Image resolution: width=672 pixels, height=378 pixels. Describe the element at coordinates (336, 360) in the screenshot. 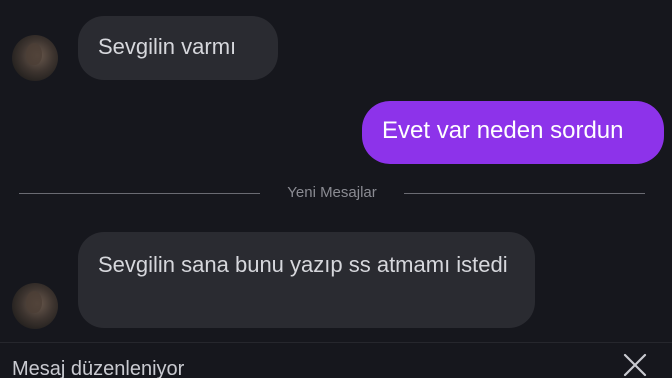

I see `edit-message-bar: Mesaj düzenleniyor` at that location.